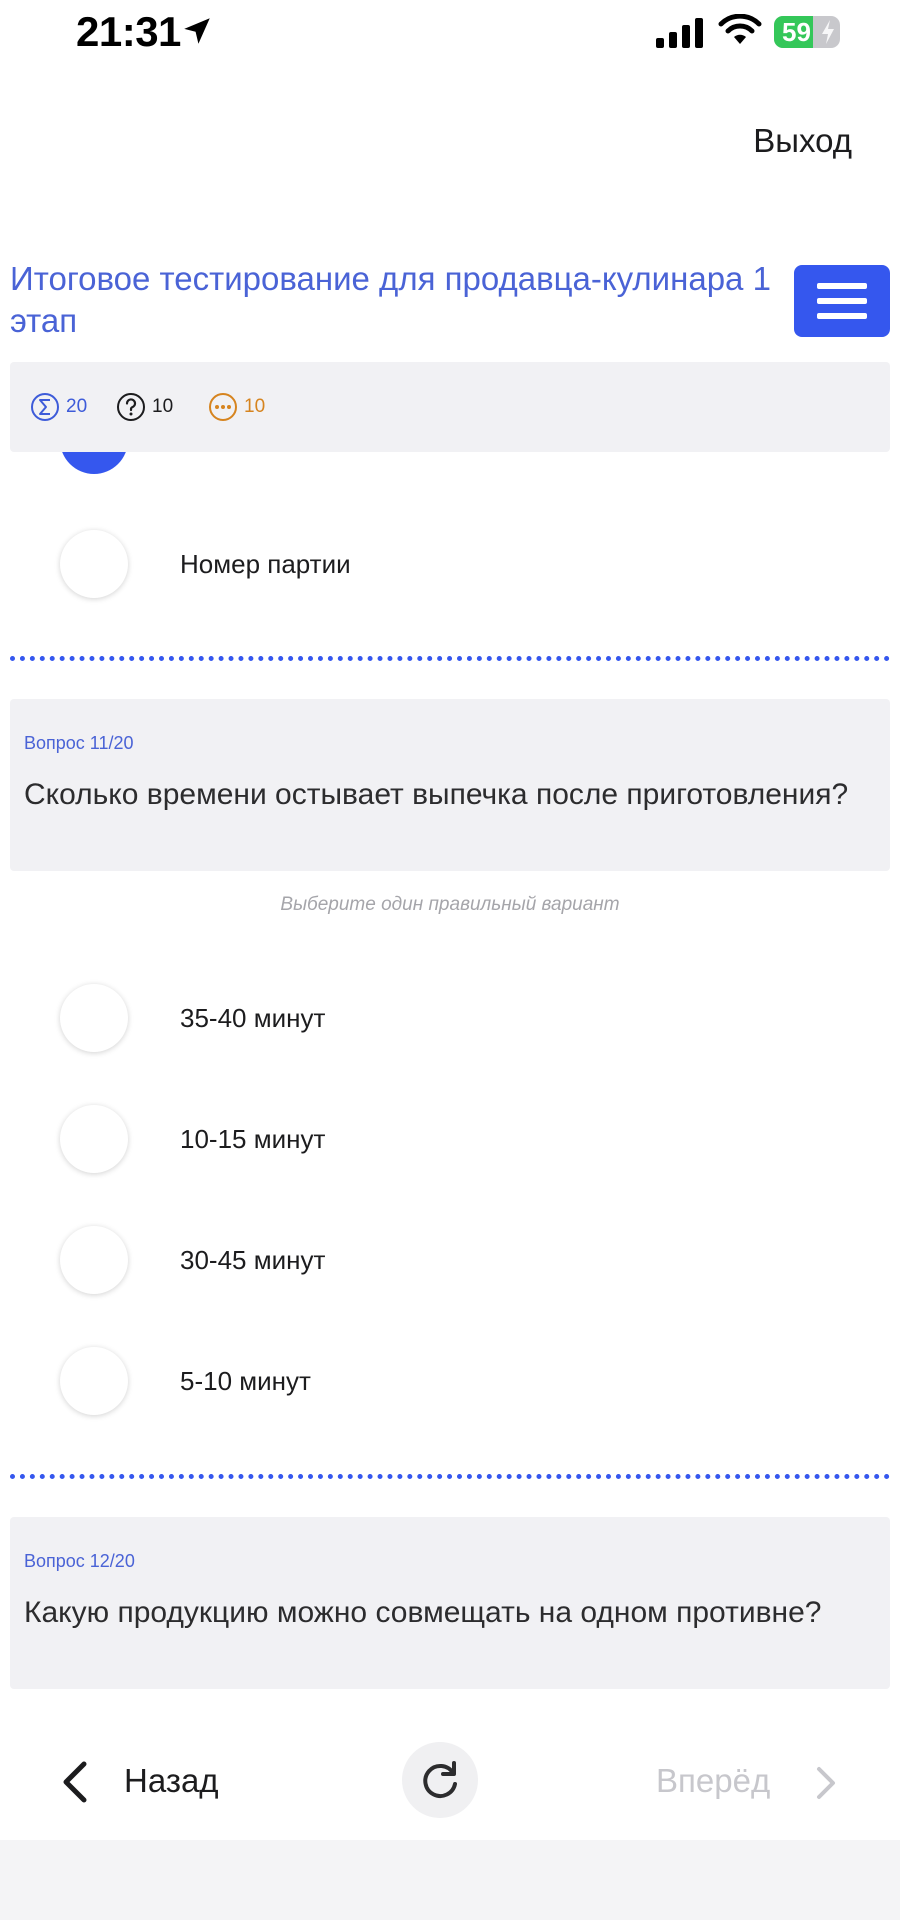 The height and width of the screenshot is (1920, 900). Describe the element at coordinates (79, 743) in the screenshot. I see `question-number: Вопрос 11/20` at that location.